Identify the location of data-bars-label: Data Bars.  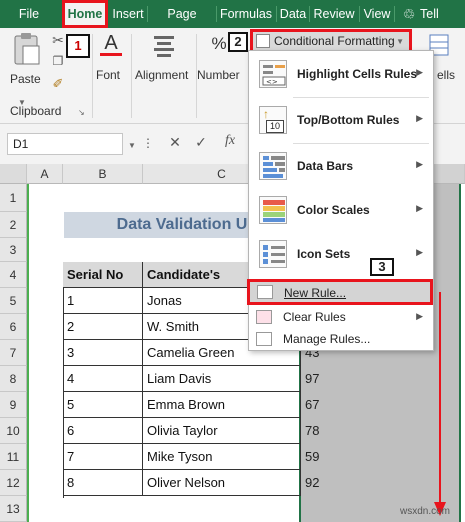
(325, 166).